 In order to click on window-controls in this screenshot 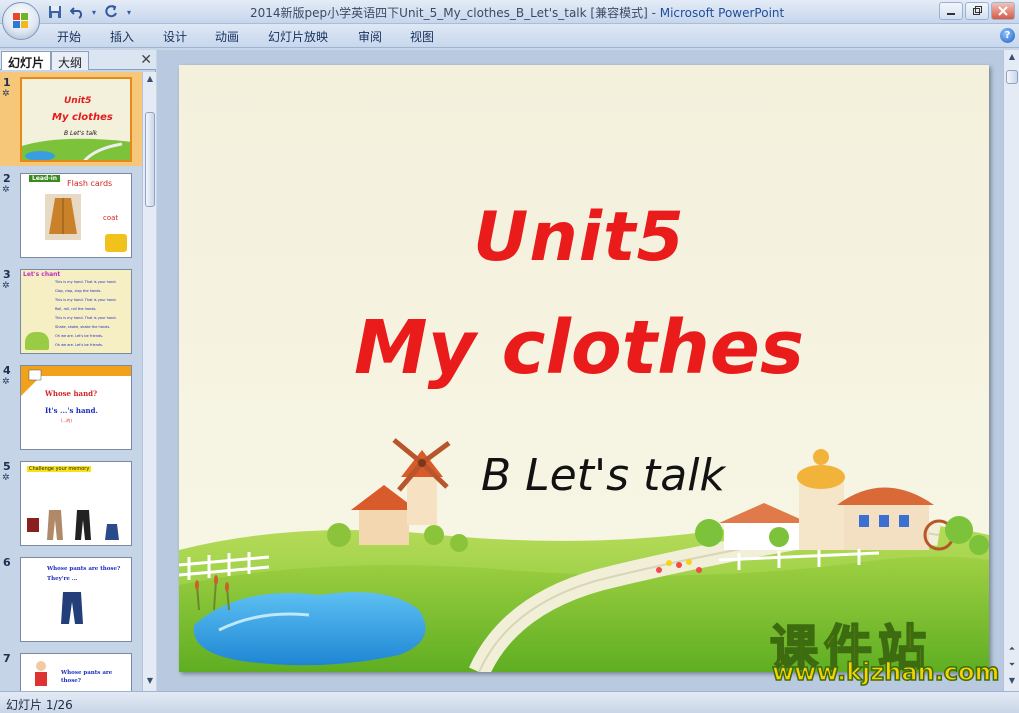, I will do `click(977, 11)`.